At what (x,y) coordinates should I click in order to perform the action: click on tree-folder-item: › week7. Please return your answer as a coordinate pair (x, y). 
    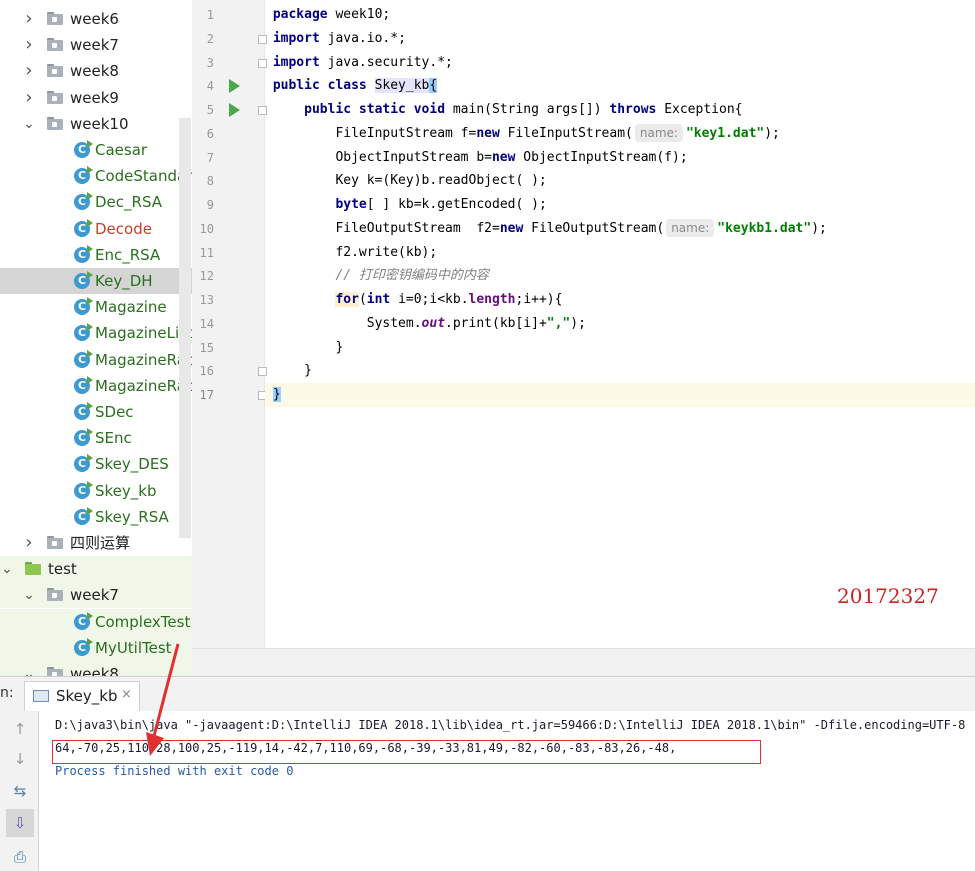
    Looking at the image, I should click on (96, 45).